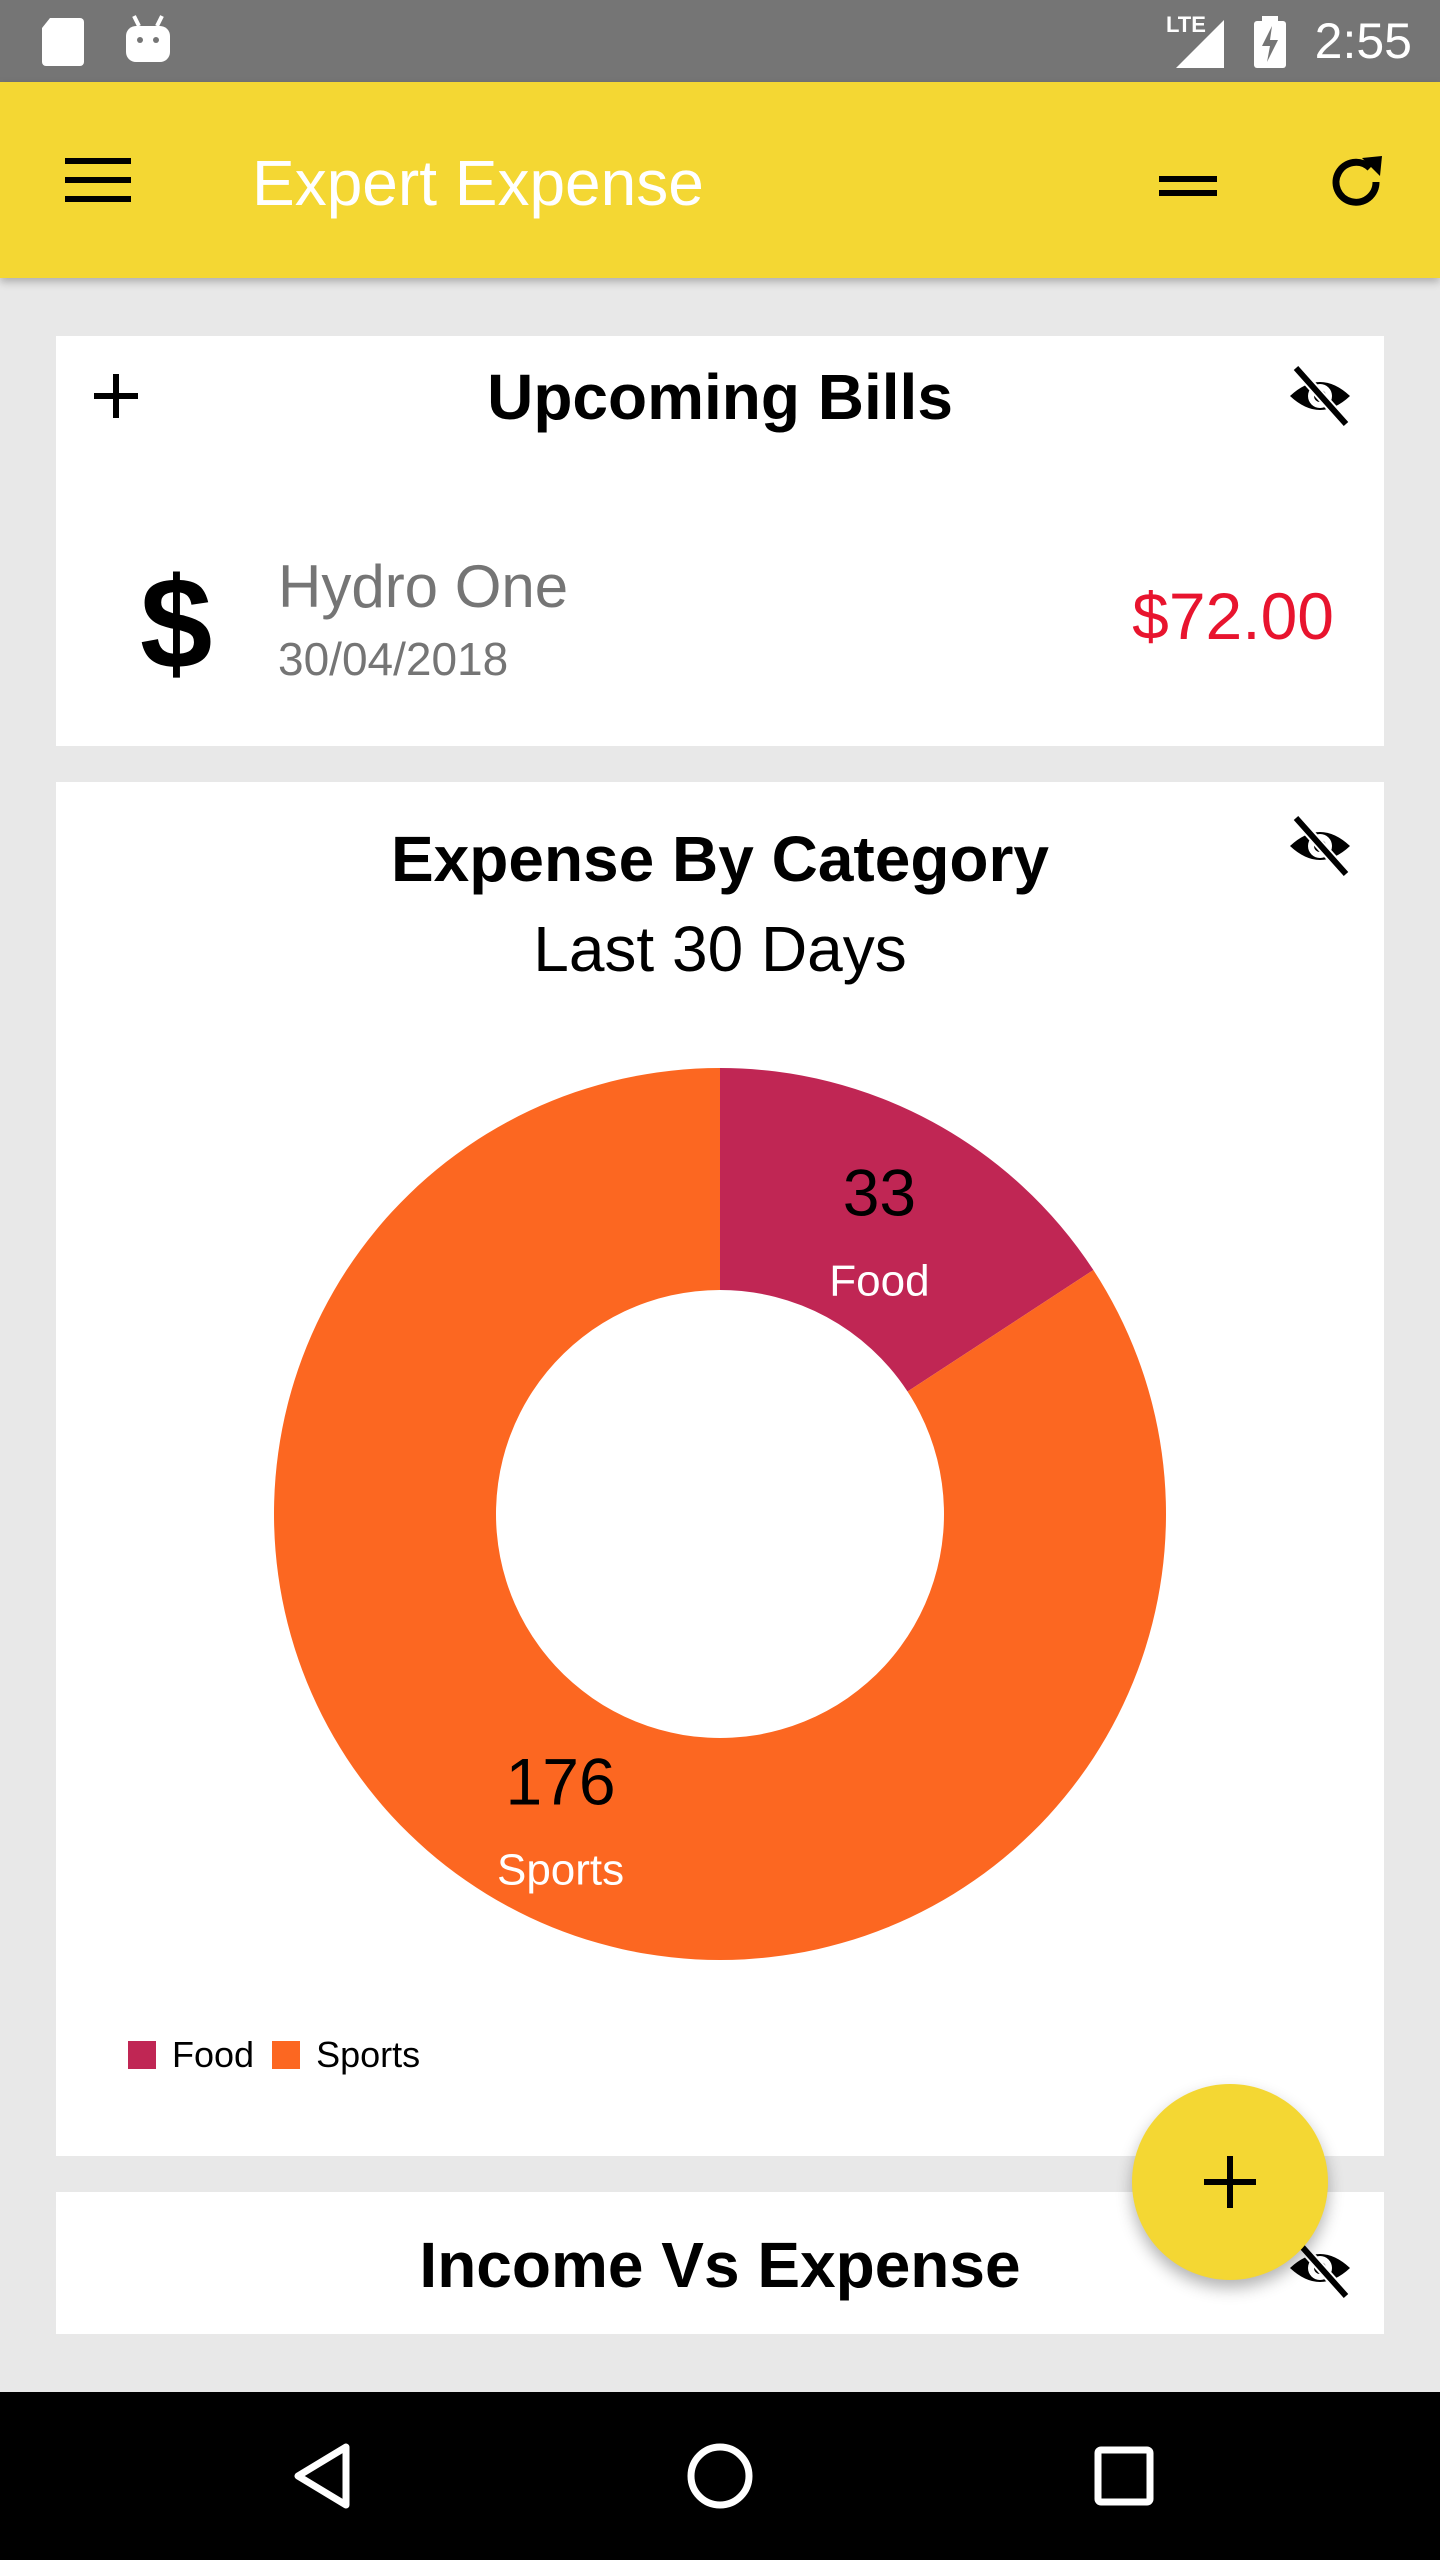  What do you see at coordinates (478, 183) in the screenshot?
I see `app-title: Expert Expense` at bounding box center [478, 183].